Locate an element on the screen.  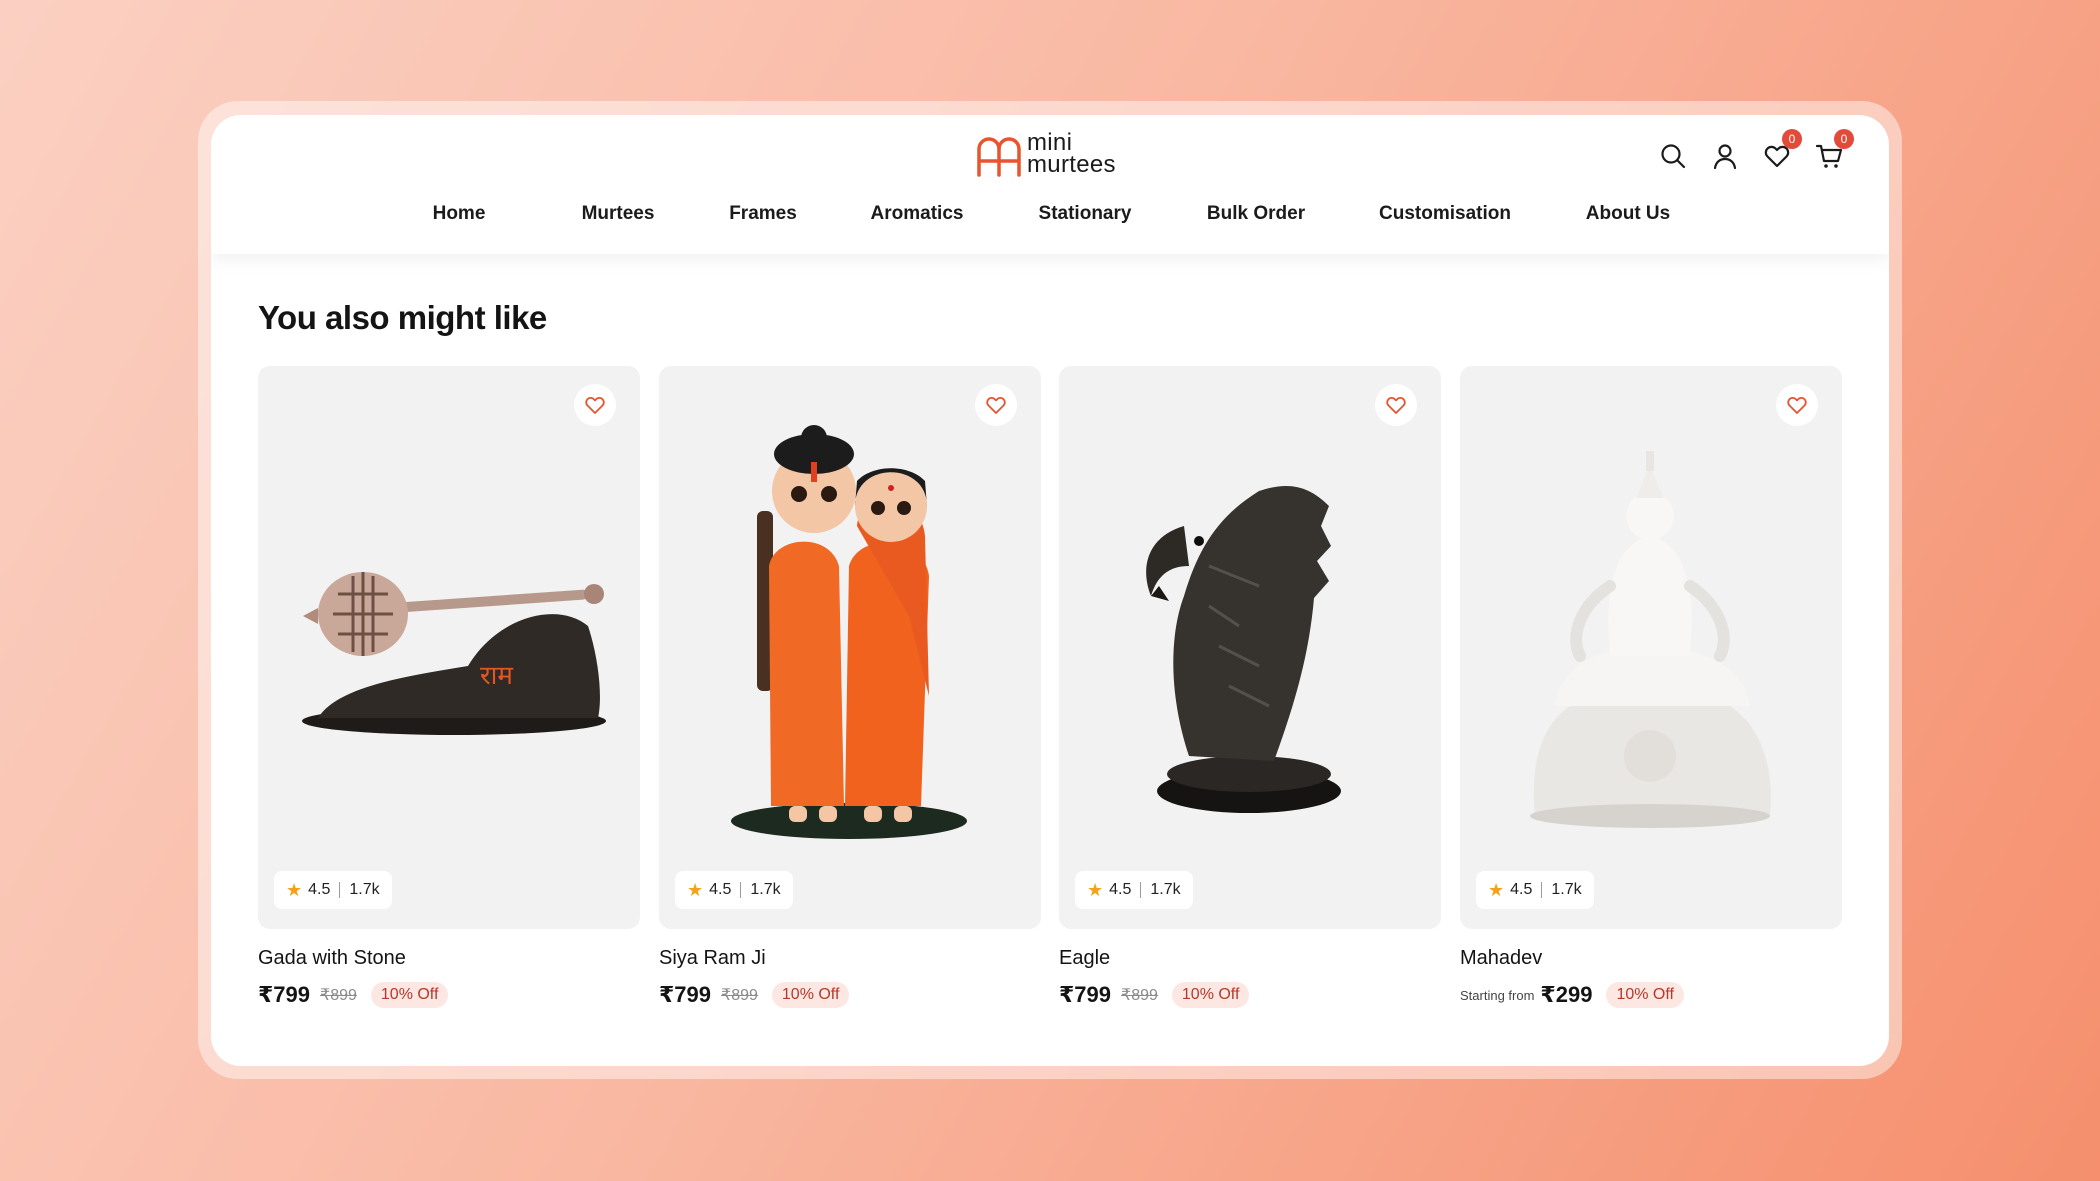
logo-mark-icon is located at coordinates (999, 157).